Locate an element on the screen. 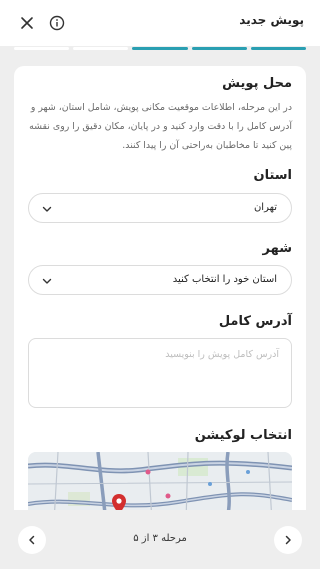 The image size is (320, 569). section-title: محل پویش is located at coordinates (257, 83).